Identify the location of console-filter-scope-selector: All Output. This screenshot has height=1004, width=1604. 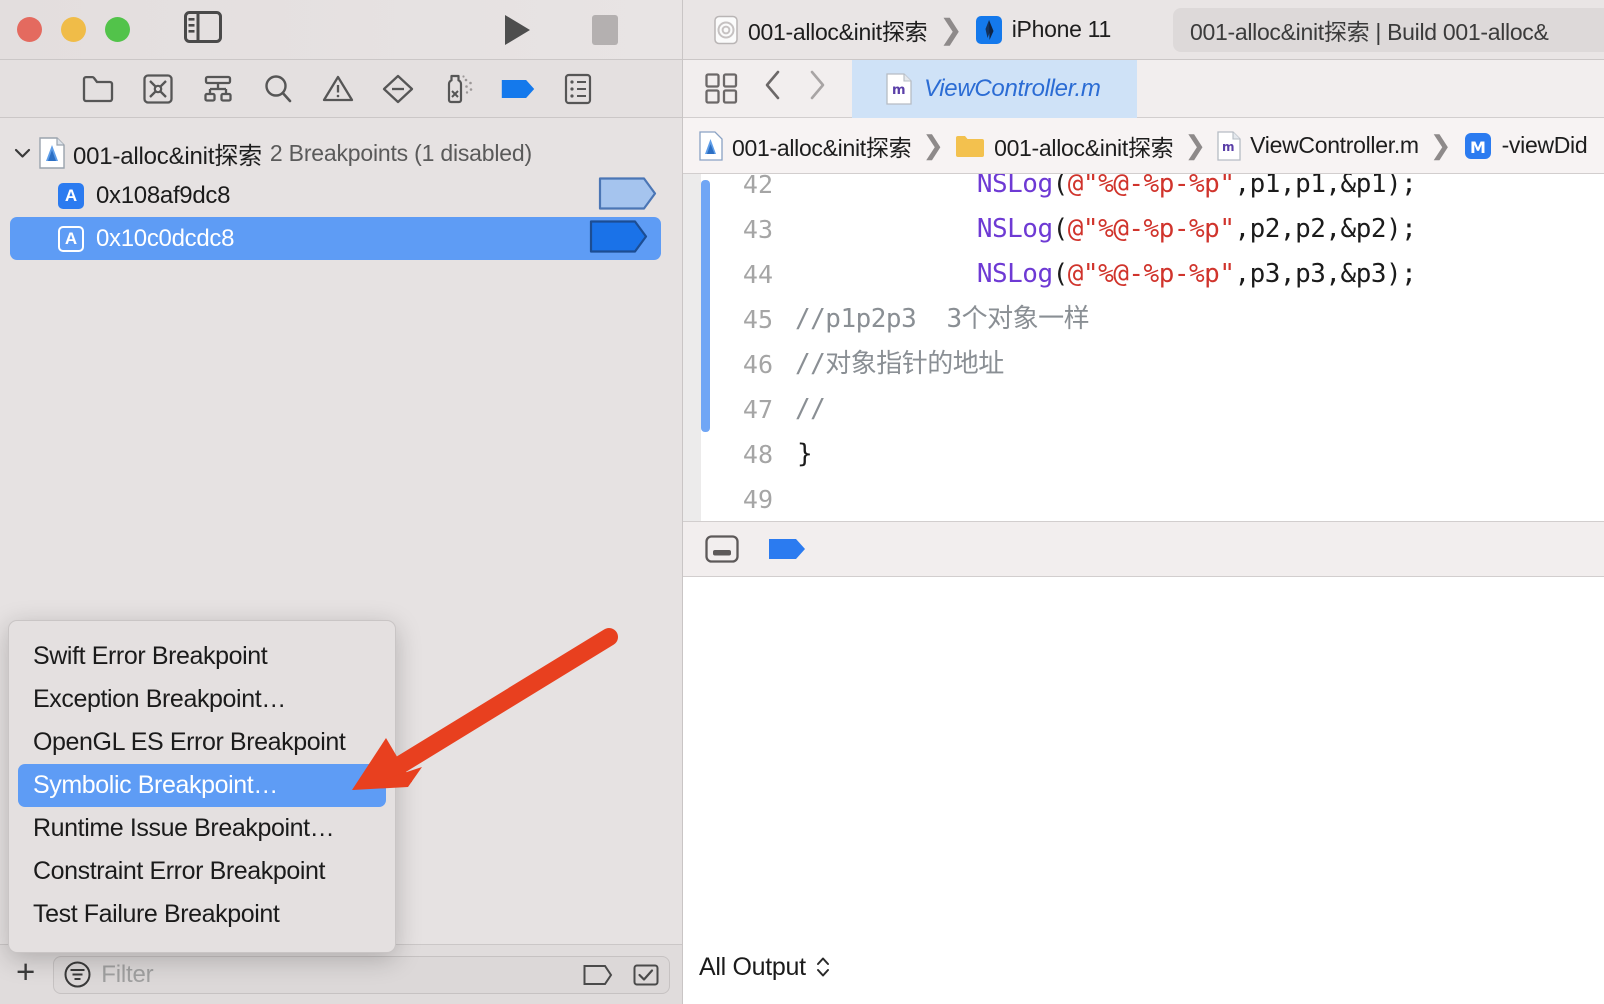
(765, 967).